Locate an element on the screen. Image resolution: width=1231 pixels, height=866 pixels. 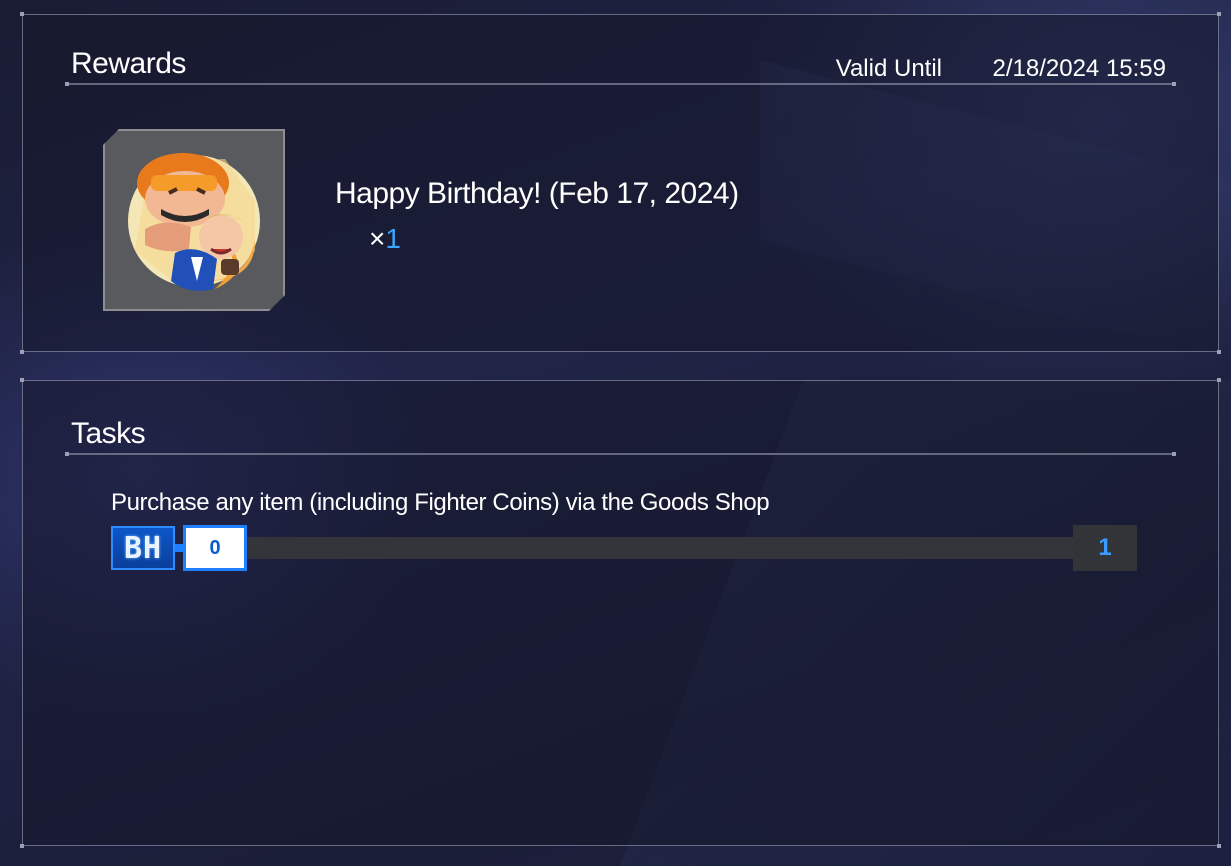
reward-item-thumbnail is located at coordinates (194, 220).